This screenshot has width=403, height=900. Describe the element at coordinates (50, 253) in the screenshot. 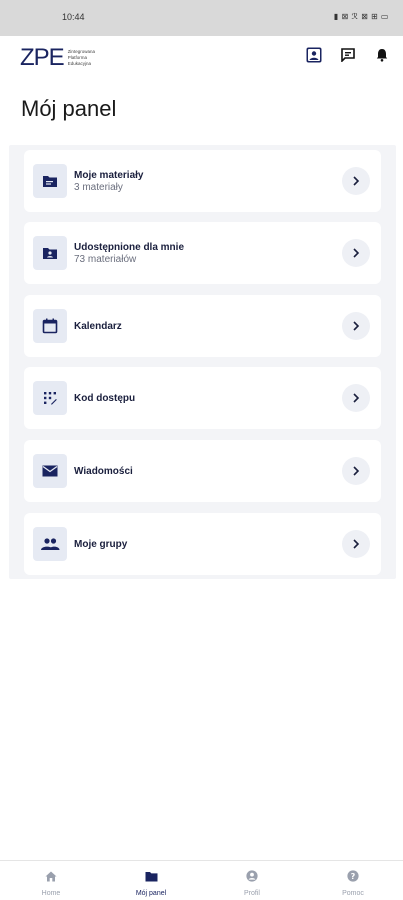

I see `shared-folder-icon` at that location.